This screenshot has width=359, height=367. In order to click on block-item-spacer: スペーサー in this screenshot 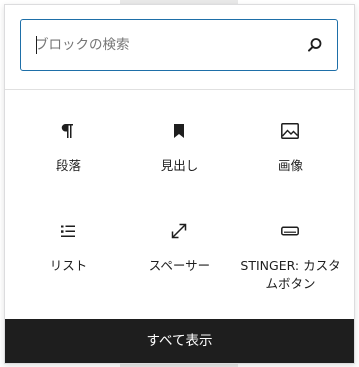, I will do `click(179, 257)`.